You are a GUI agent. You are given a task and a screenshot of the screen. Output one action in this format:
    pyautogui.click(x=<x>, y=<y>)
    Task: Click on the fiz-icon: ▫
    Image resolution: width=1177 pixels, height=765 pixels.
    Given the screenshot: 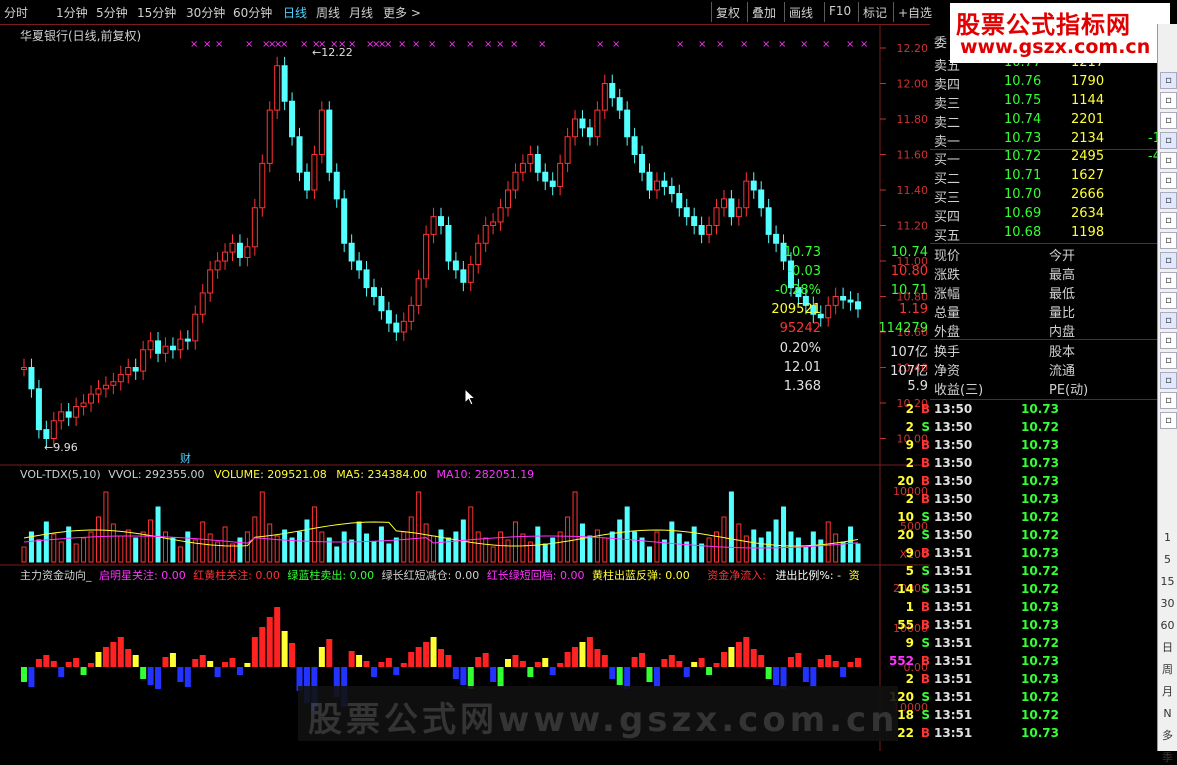 What is the action you would take?
    pyautogui.click(x=1168, y=260)
    